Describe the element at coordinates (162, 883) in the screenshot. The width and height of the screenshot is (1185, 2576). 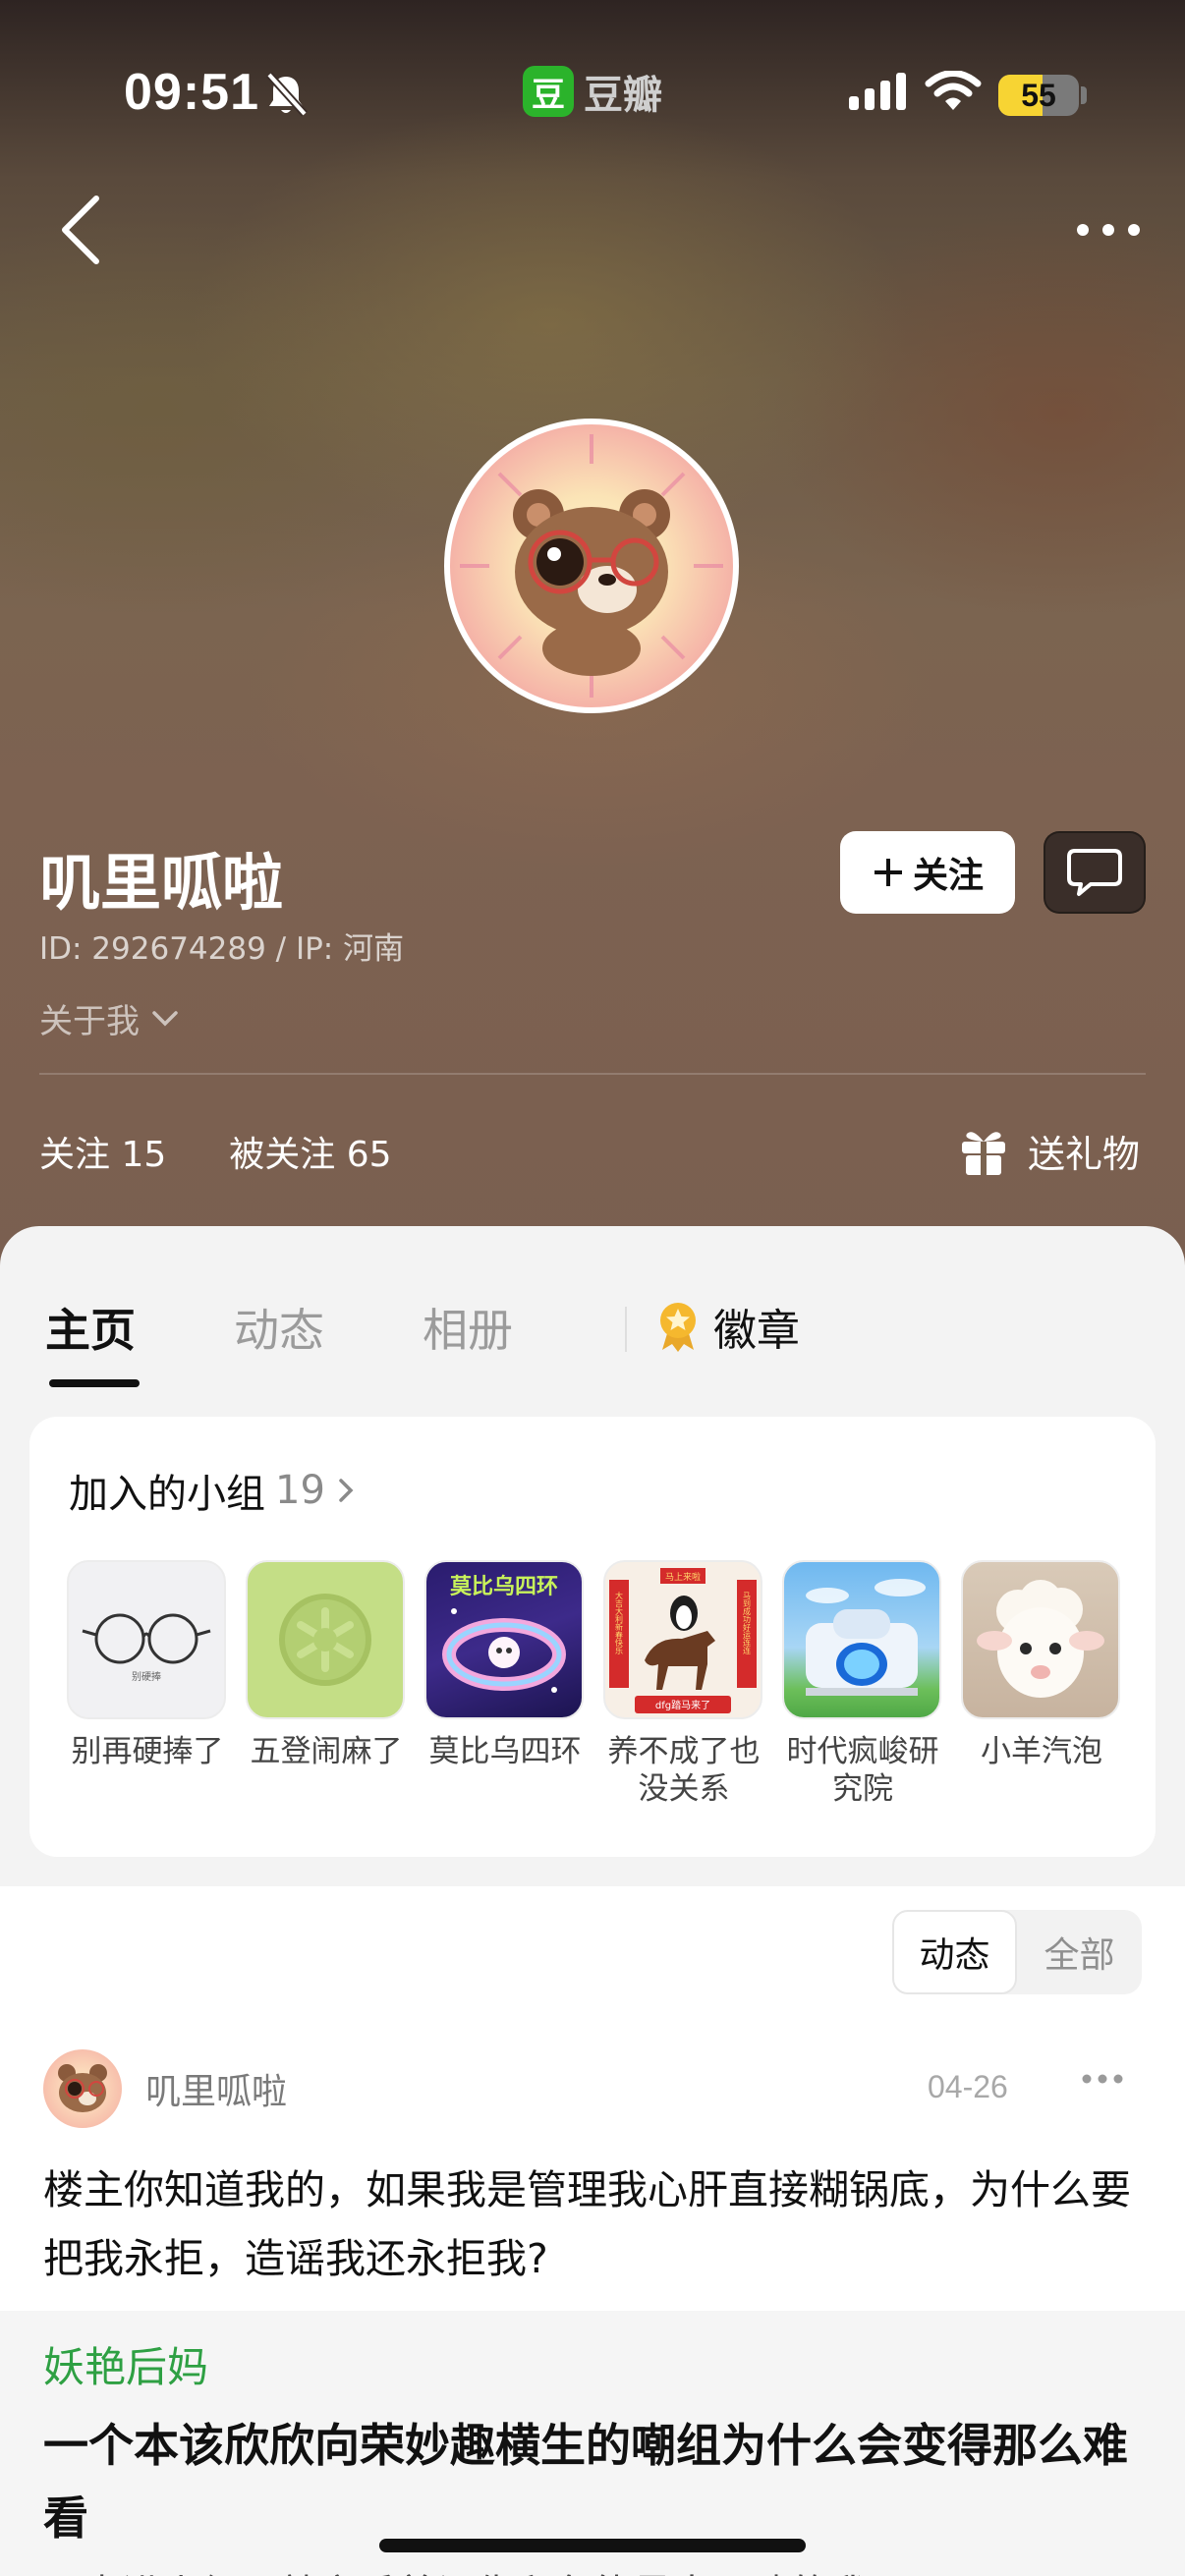
I see `profile-name: 叽里呱啦` at that location.